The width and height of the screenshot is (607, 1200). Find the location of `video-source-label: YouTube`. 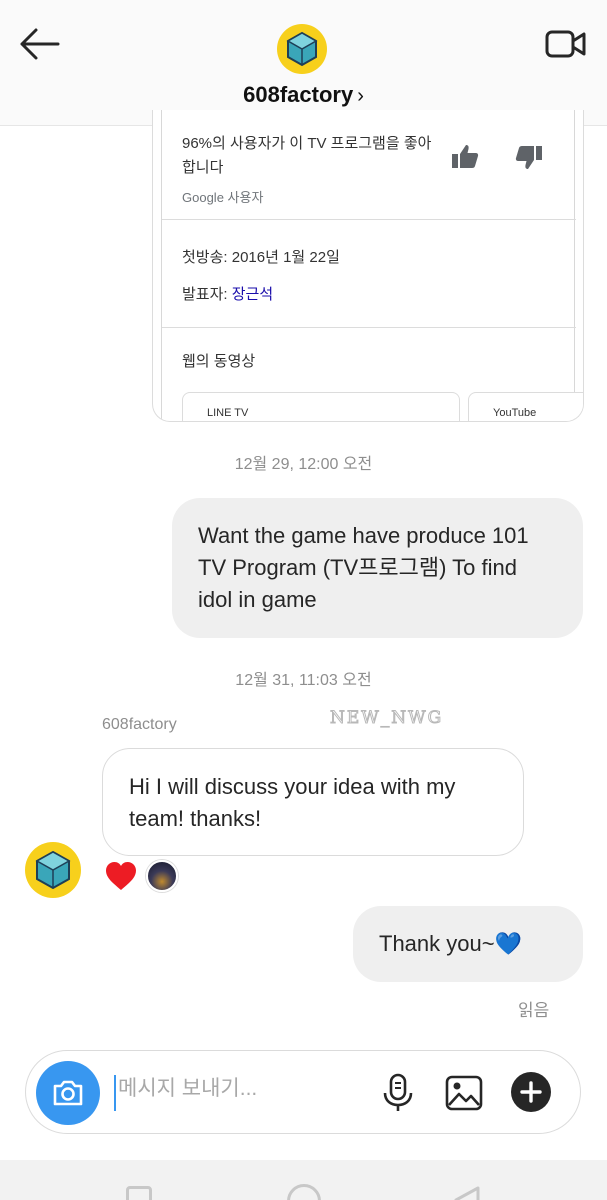

video-source-label: YouTube is located at coordinates (515, 413).